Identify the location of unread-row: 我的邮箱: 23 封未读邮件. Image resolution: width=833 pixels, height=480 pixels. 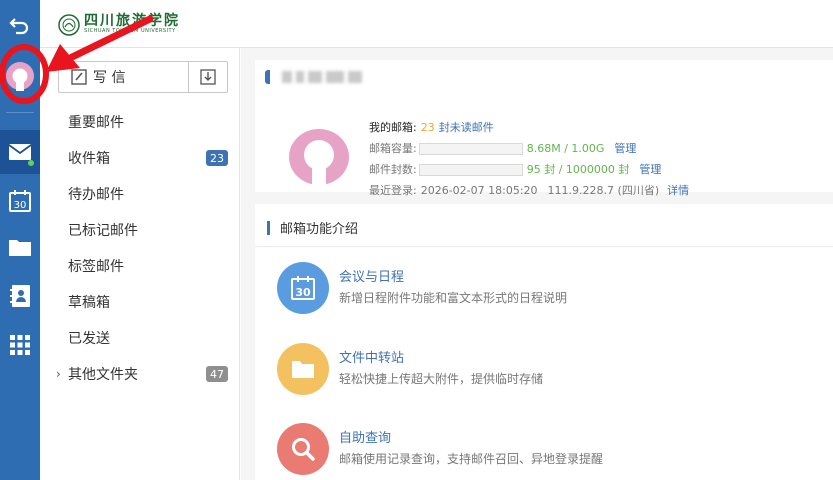
(529, 127).